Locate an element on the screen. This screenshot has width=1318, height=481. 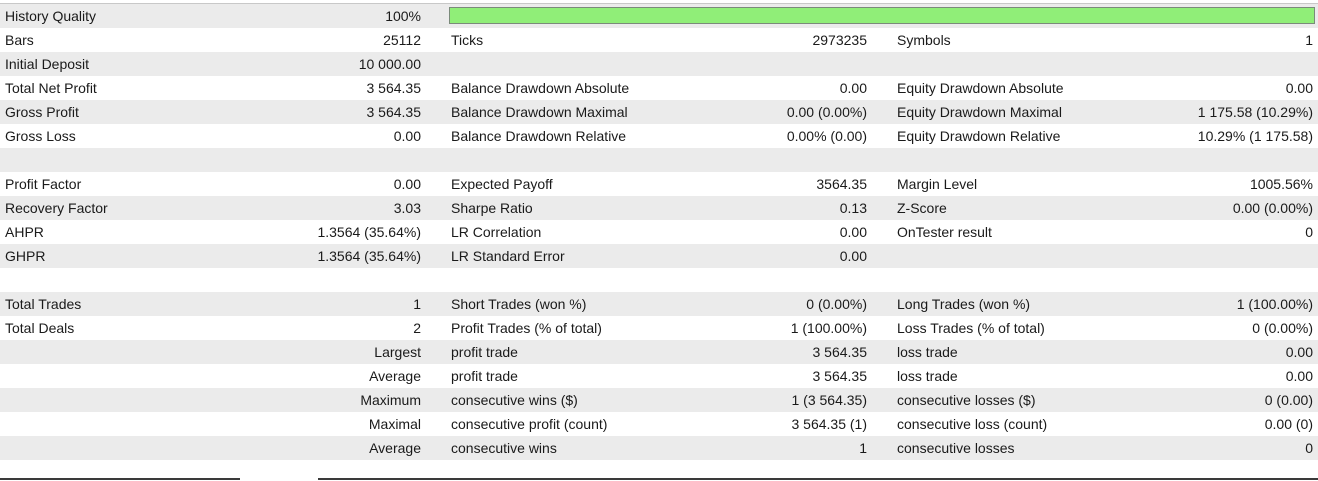
total-net-profit-value: 3 564.35 is located at coordinates (394, 88).